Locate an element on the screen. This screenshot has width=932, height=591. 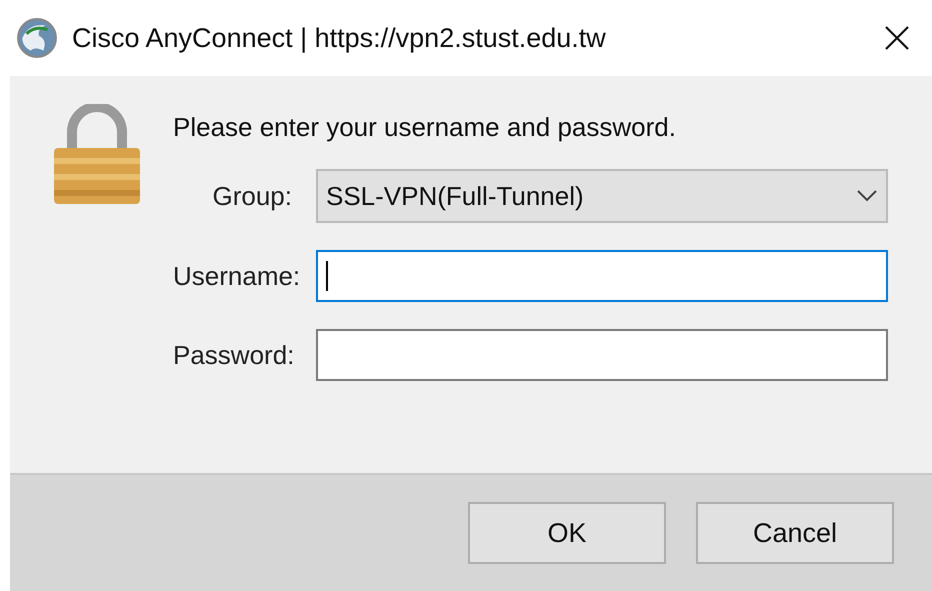
instruction-text: Please enter your username and password. is located at coordinates (425, 127).